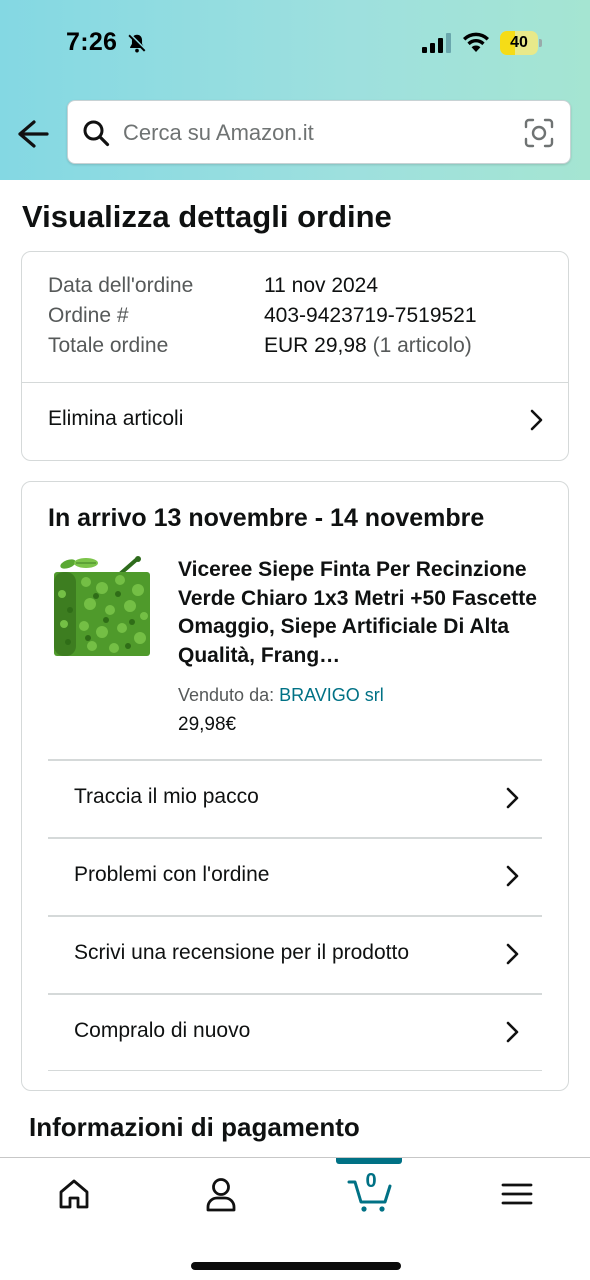 This screenshot has height=1280, width=590. I want to click on remove-items-row: Elimina articoli, so click(295, 421).